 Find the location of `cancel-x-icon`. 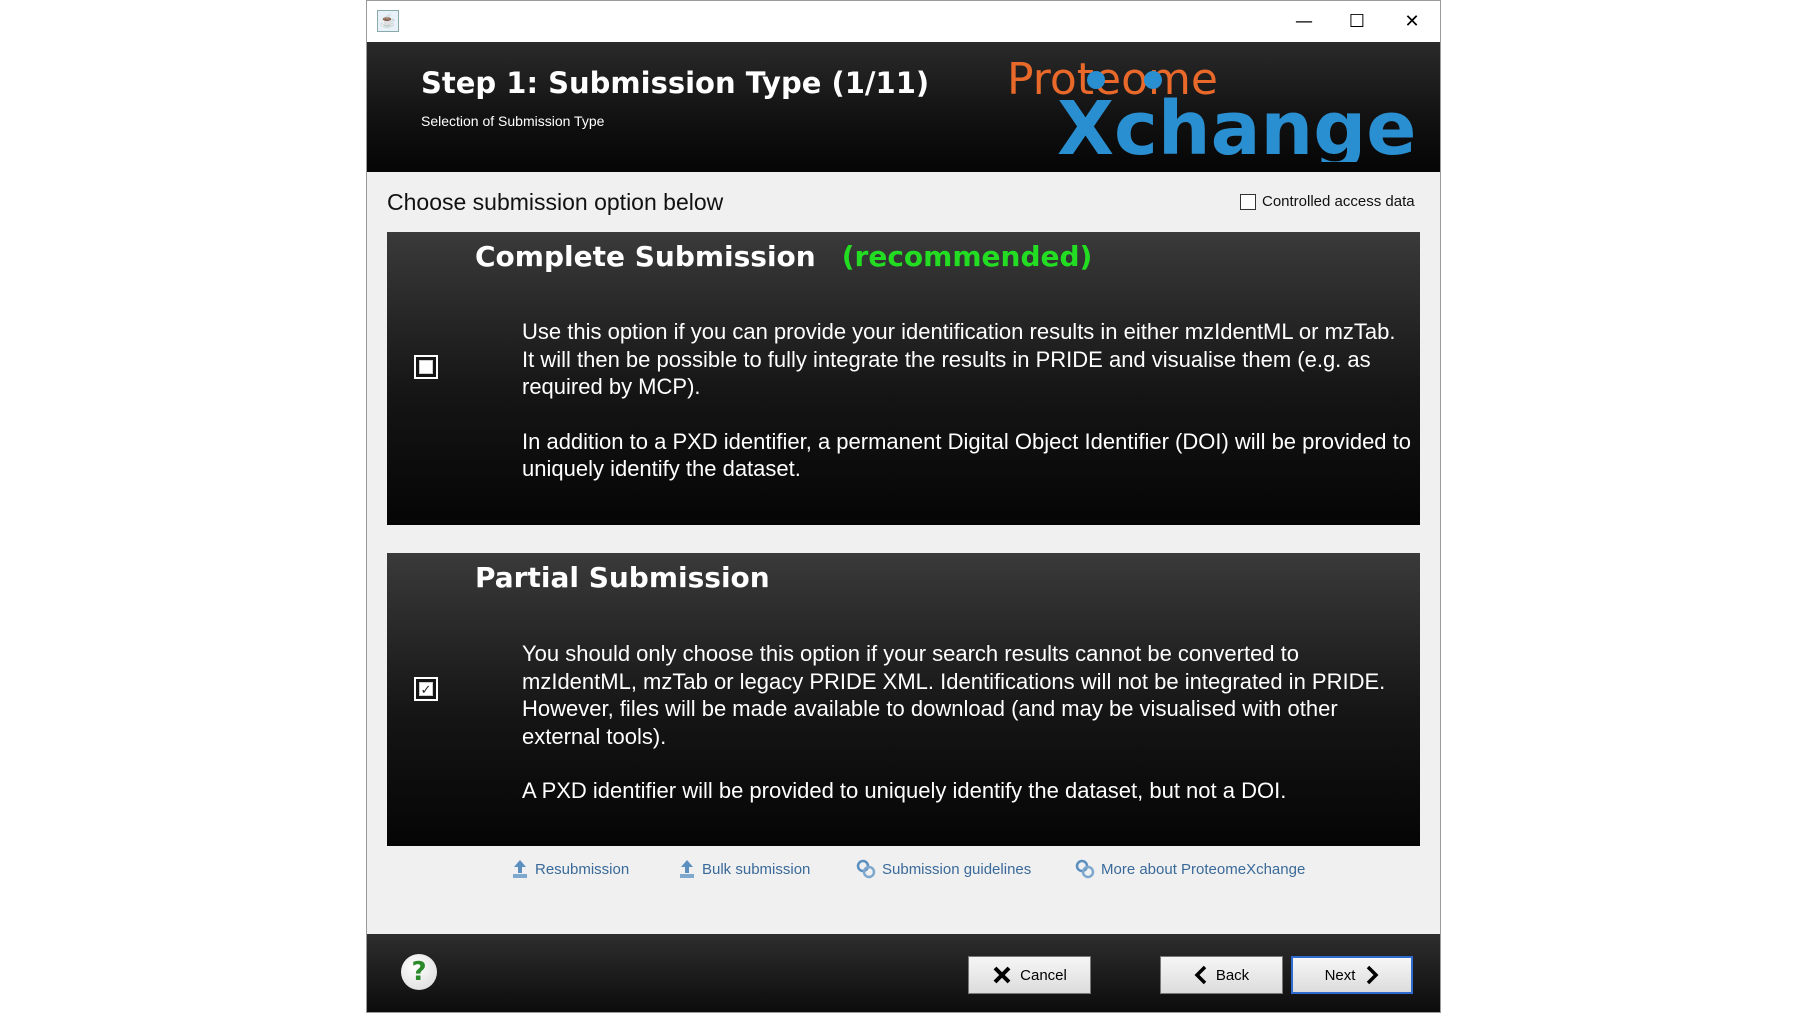

cancel-x-icon is located at coordinates (1002, 975).